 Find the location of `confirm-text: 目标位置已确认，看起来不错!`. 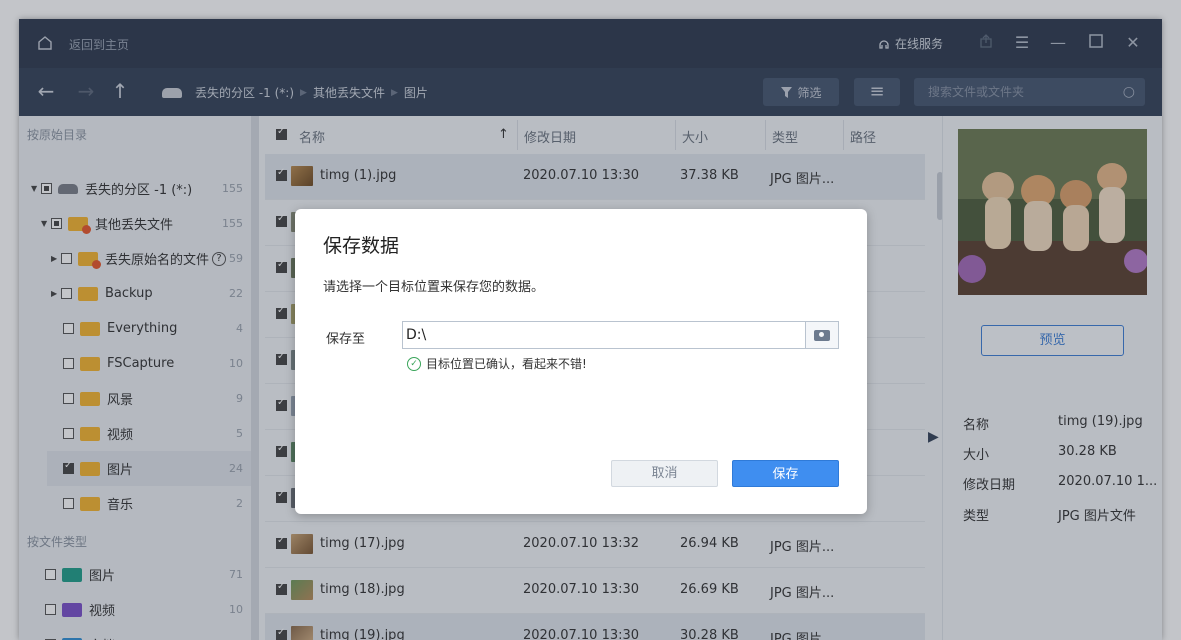

confirm-text: 目标位置已确认，看起来不错! is located at coordinates (506, 364).